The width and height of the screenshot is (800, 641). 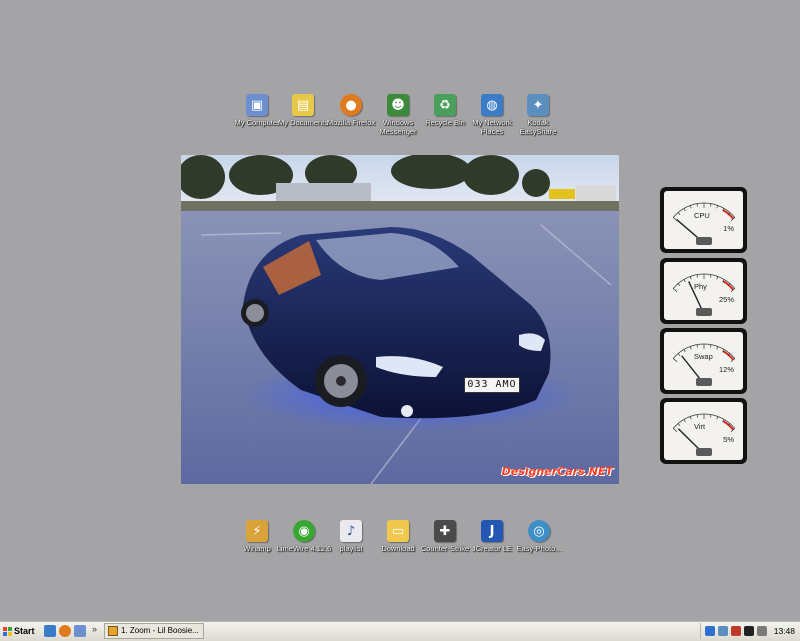 What do you see at coordinates (257, 531) in the screenshot?
I see `winamp-icon: ⚡` at bounding box center [257, 531].